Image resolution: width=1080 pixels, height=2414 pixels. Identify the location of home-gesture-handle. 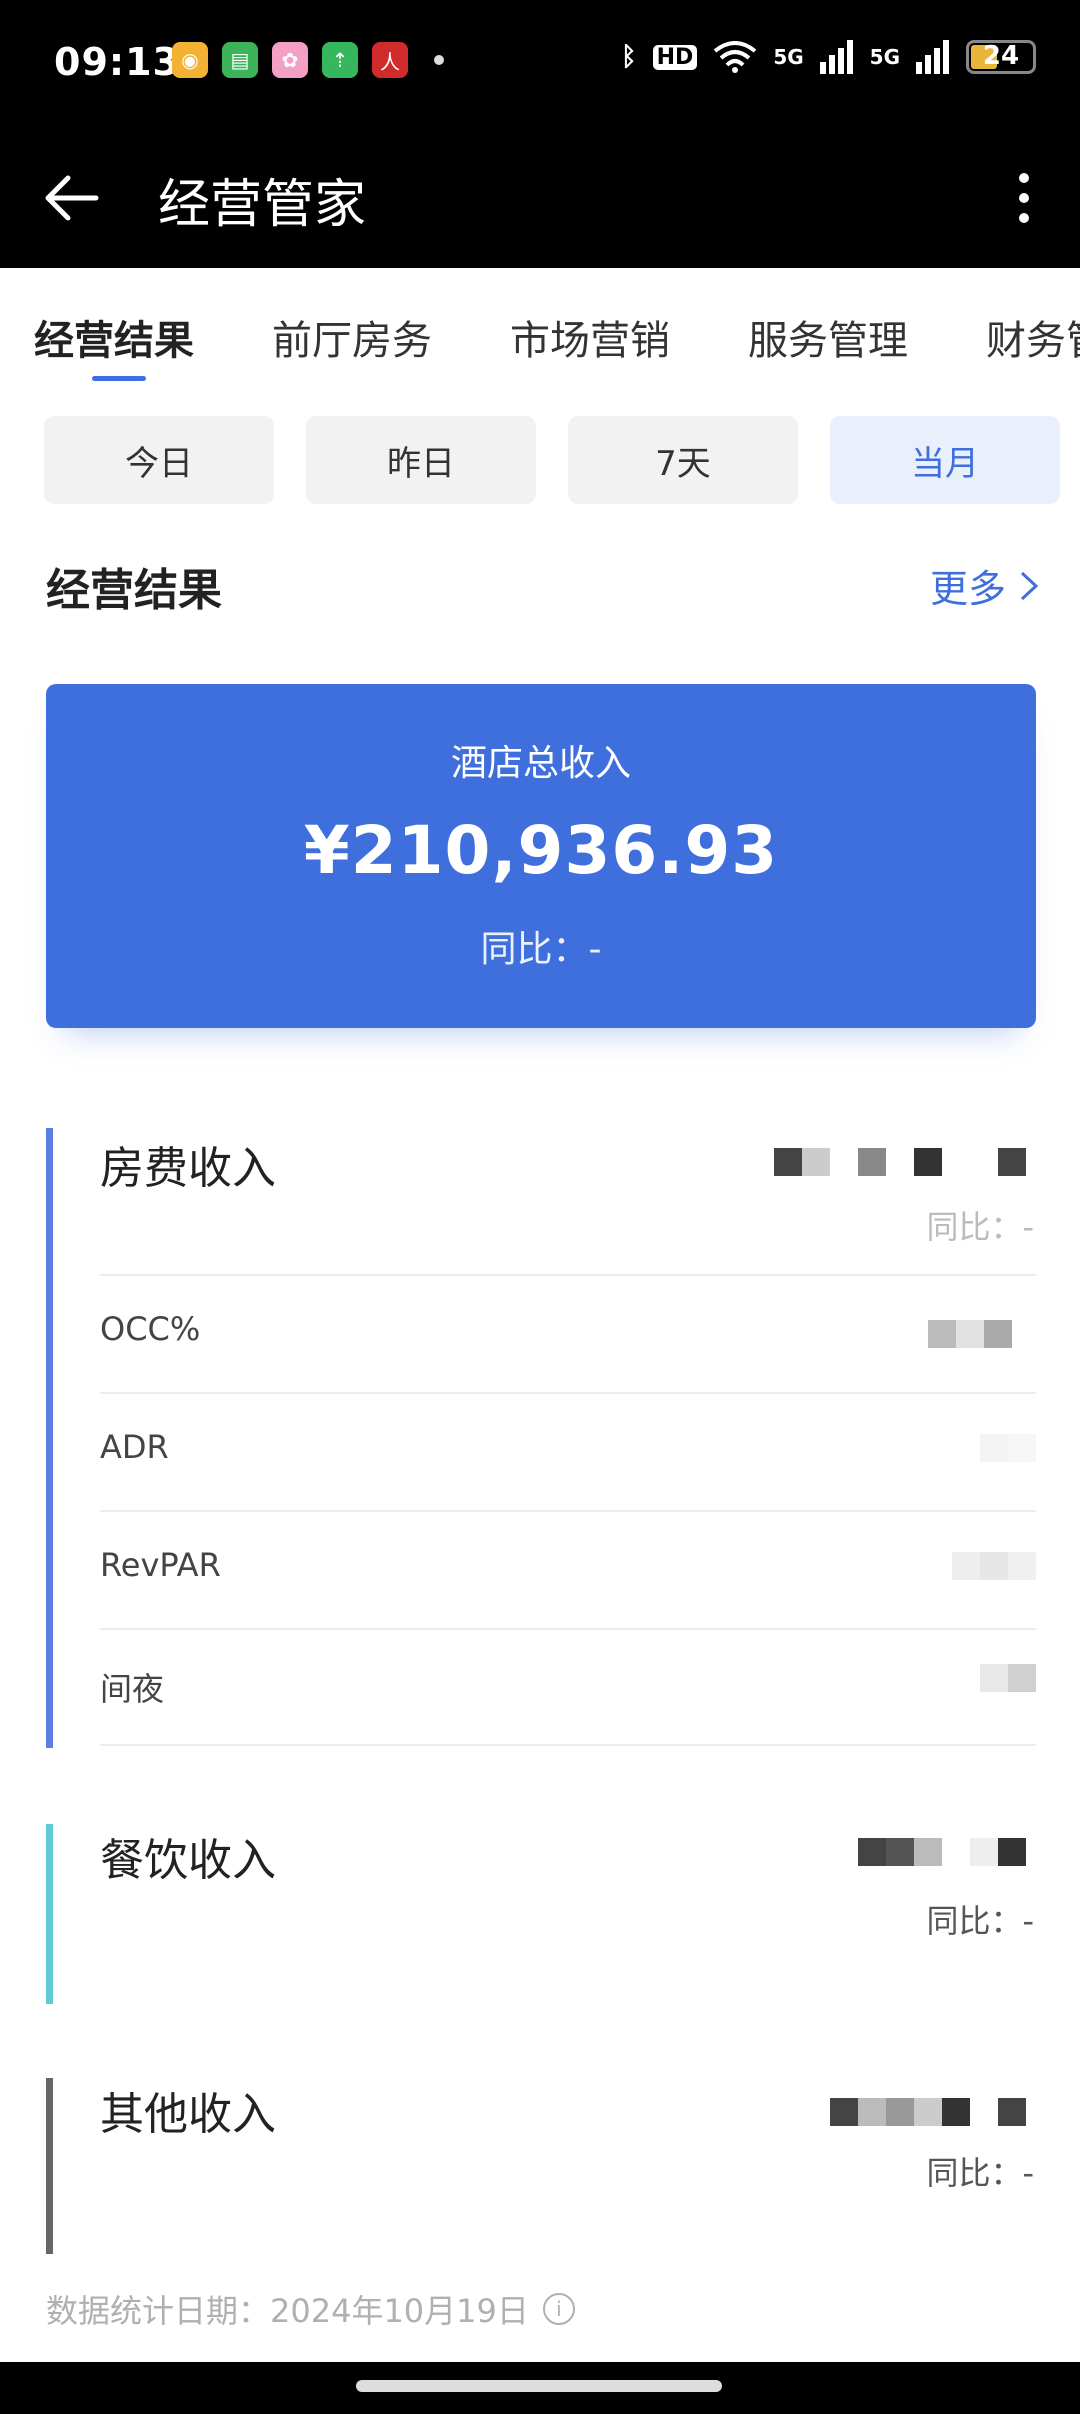
(539, 2386).